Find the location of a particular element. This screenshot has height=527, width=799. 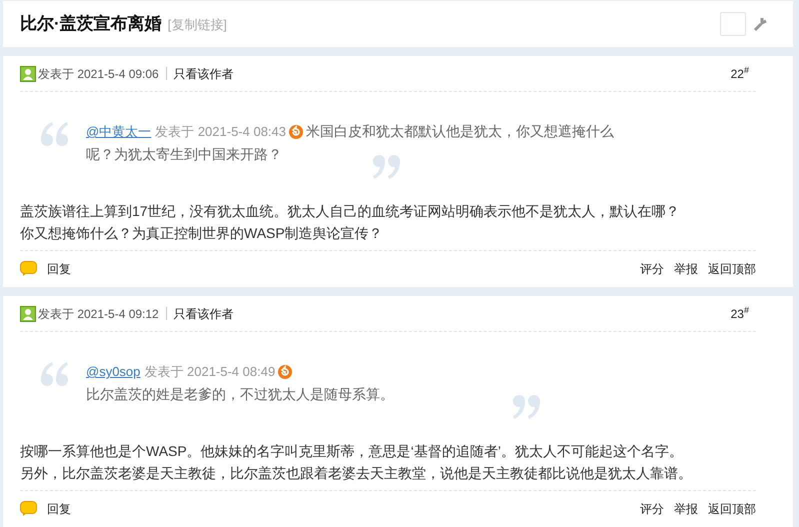

quote-text: 米国白皮和犹太都默认他是犹太，你又想遮掩什么 is located at coordinates (460, 131).